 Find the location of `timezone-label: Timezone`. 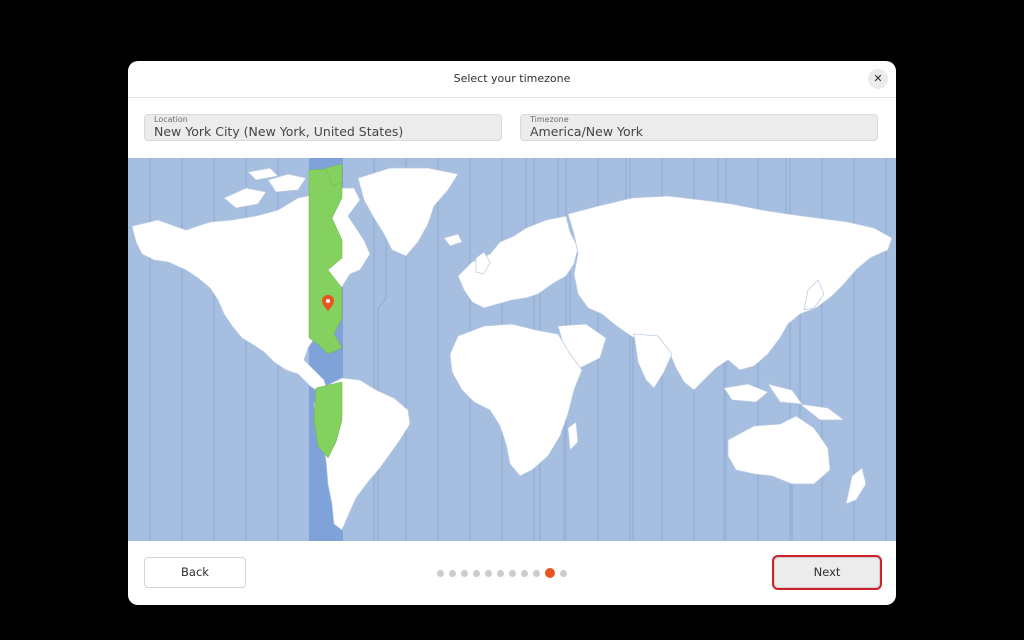

timezone-label: Timezone is located at coordinates (549, 119).